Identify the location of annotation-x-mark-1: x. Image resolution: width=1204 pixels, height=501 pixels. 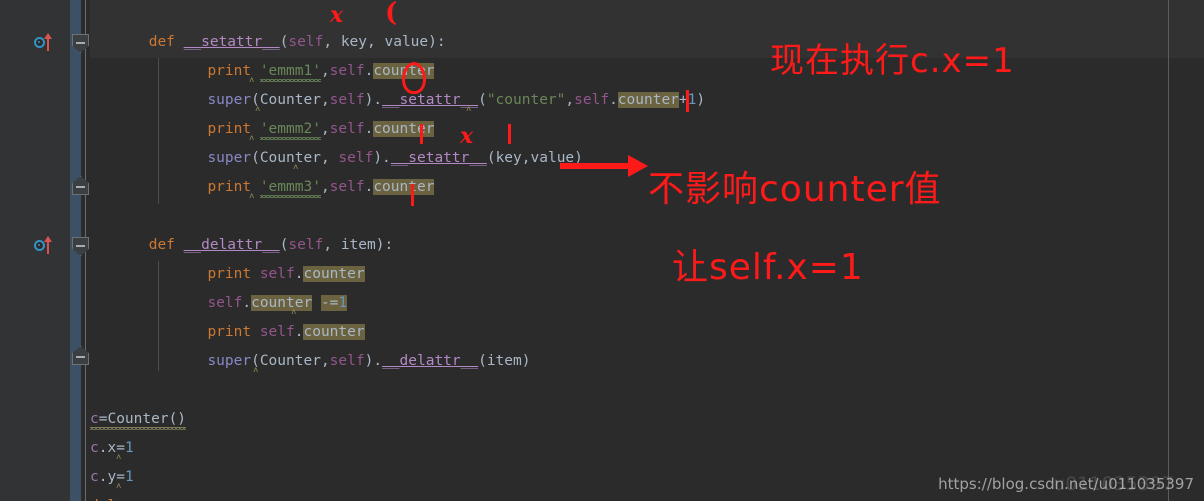
(337, 15).